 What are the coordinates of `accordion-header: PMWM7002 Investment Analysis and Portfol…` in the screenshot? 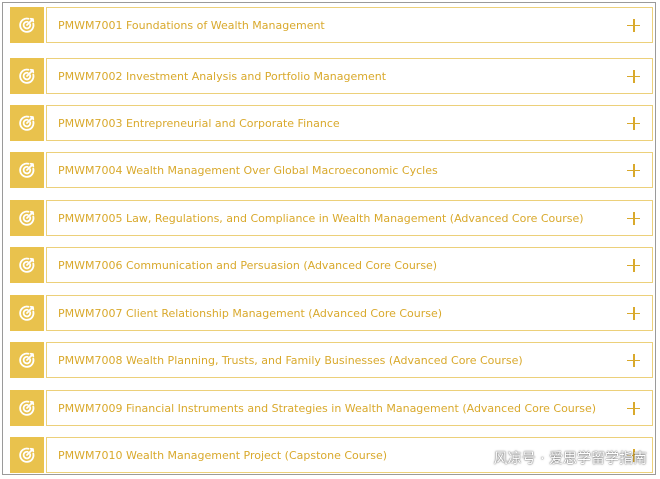 It's located at (349, 76).